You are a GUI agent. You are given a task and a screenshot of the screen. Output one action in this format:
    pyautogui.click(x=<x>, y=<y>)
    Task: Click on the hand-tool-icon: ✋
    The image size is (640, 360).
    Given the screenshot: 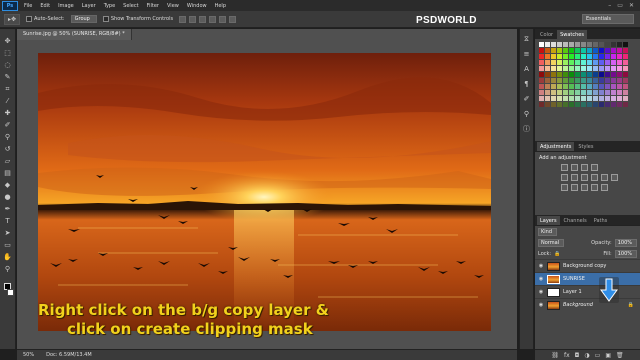 What is the action you would take?
    pyautogui.click(x=7, y=257)
    